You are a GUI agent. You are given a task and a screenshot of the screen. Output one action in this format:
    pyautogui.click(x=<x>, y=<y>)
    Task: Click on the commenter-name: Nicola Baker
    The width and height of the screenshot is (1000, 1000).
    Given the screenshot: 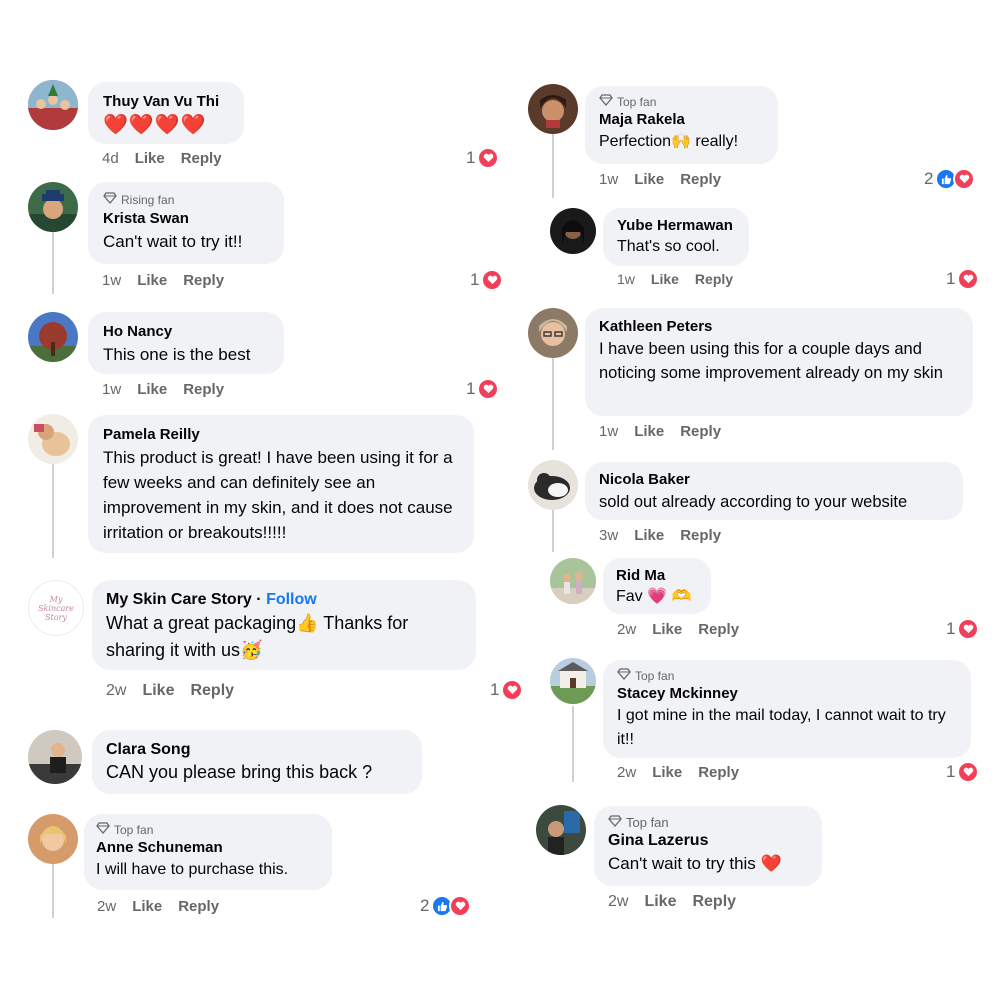 What is the action you would take?
    pyautogui.click(x=773, y=480)
    